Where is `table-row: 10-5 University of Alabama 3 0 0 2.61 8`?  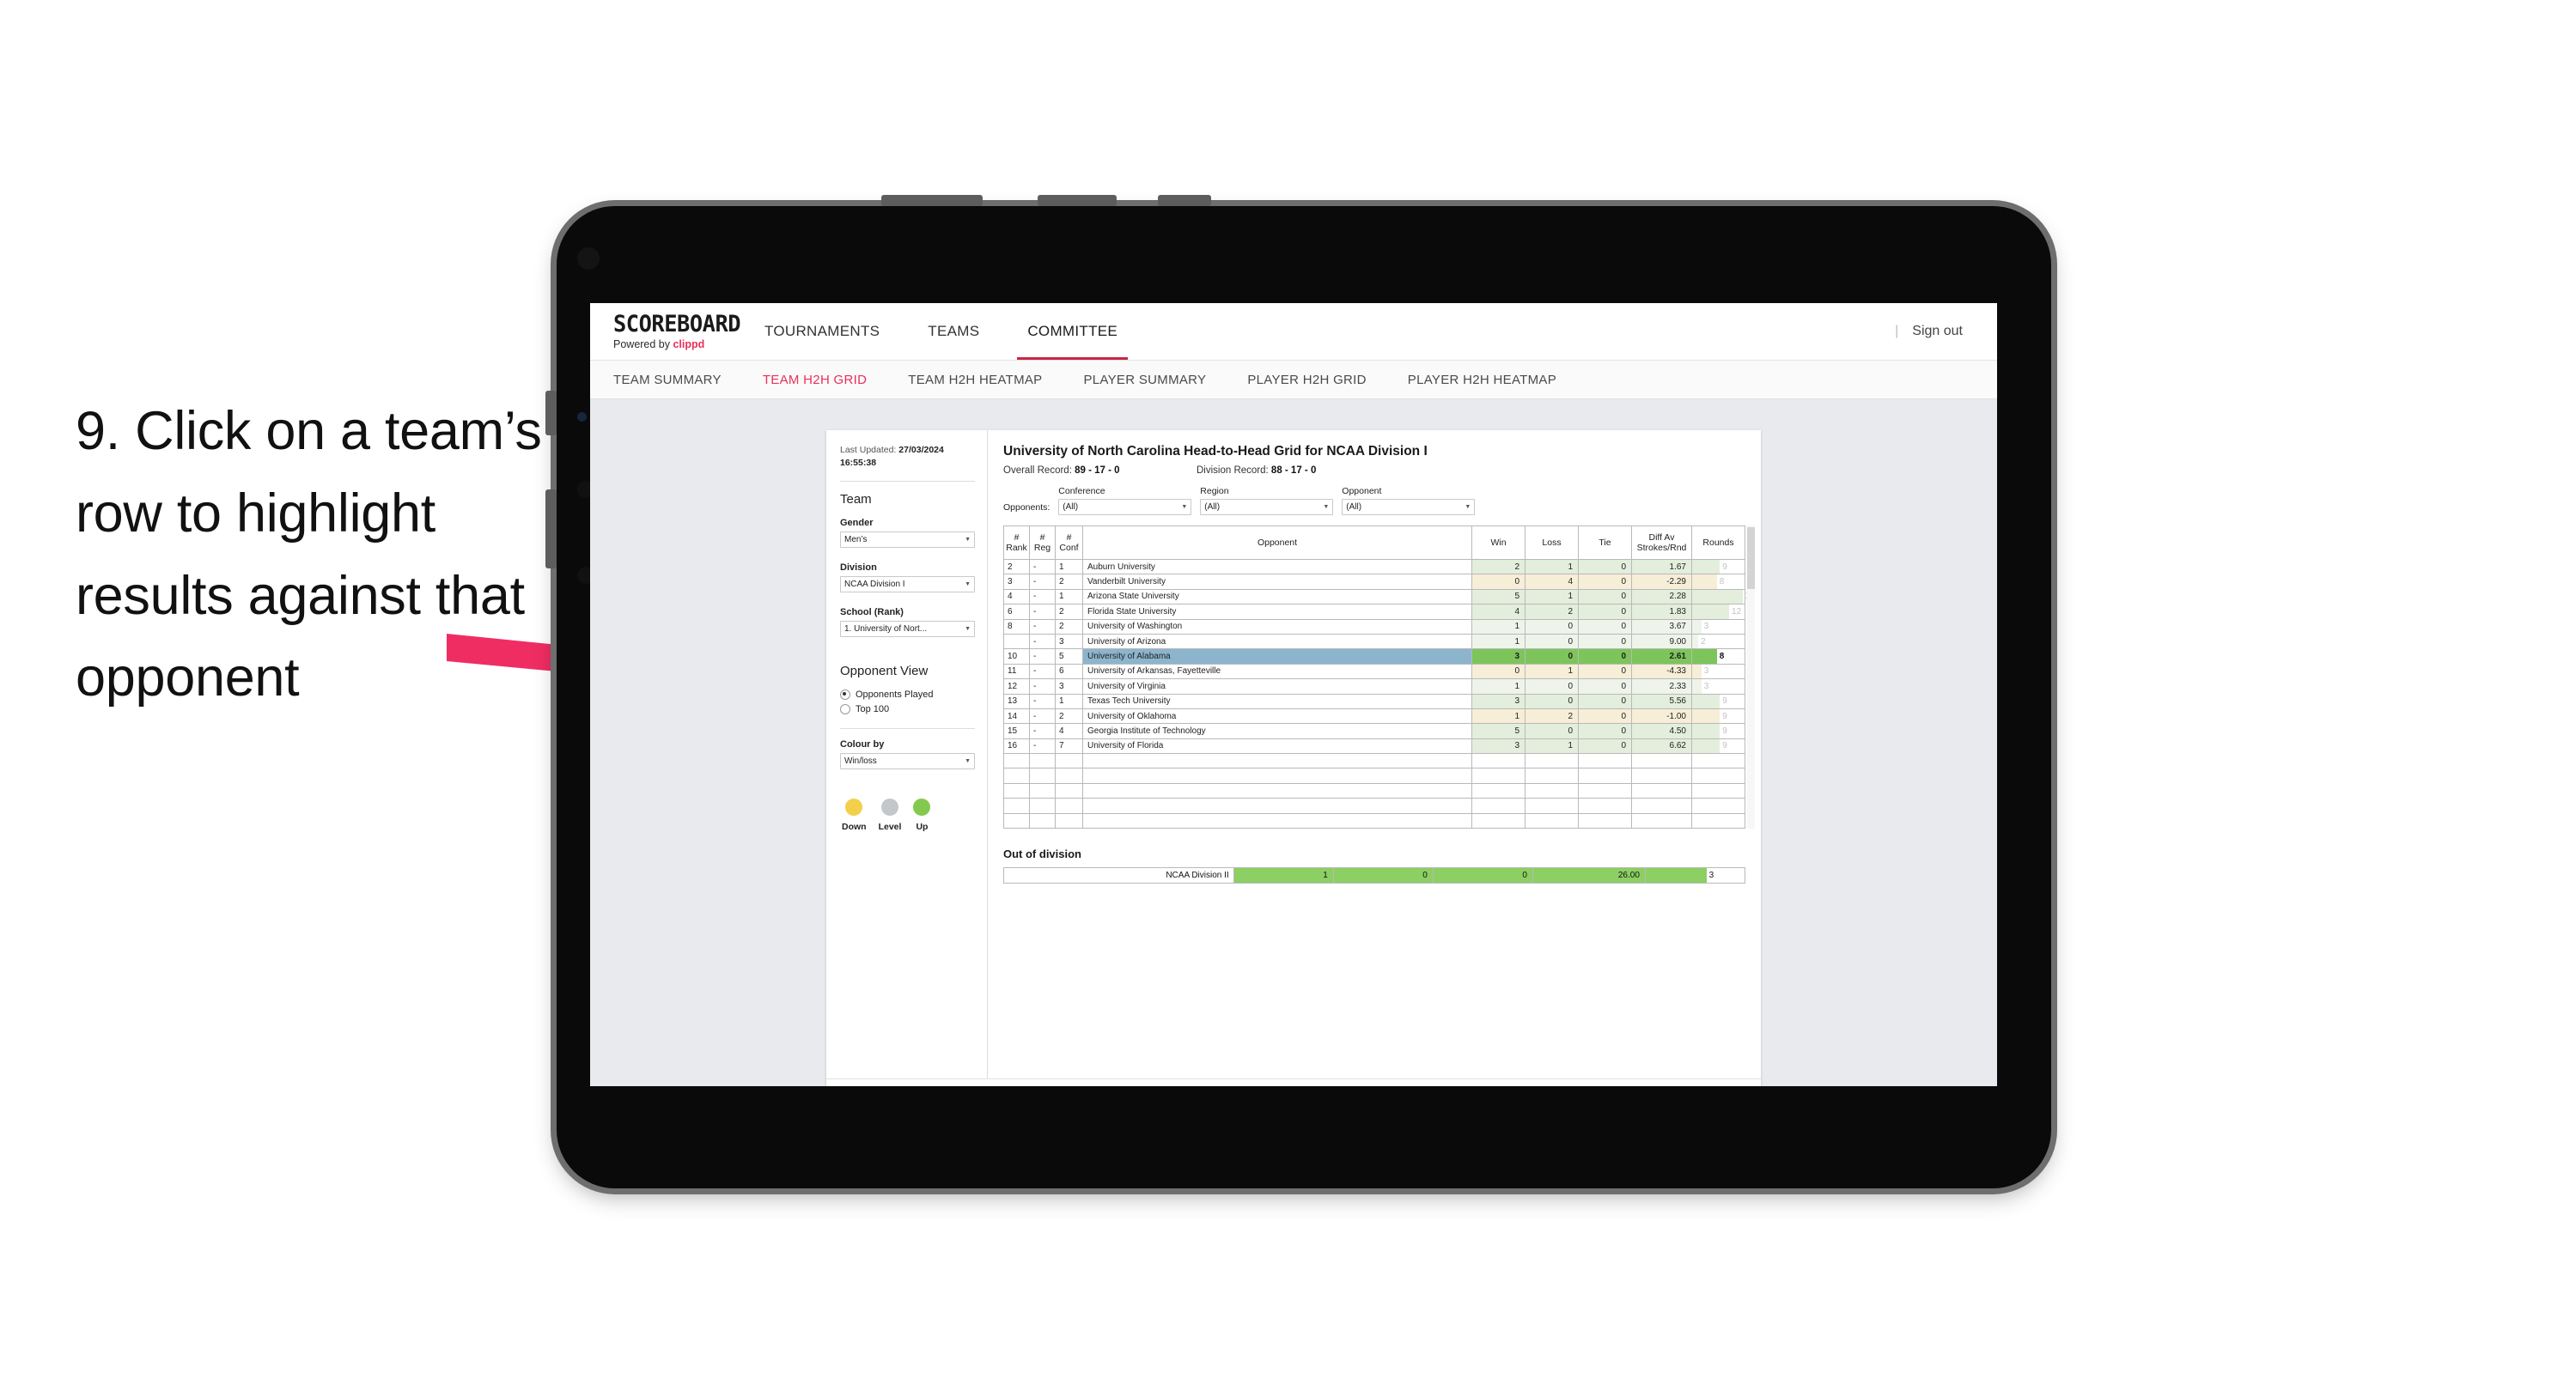
table-row: 10-5 University of Alabama 3 0 0 2.61 8 is located at coordinates (1374, 656).